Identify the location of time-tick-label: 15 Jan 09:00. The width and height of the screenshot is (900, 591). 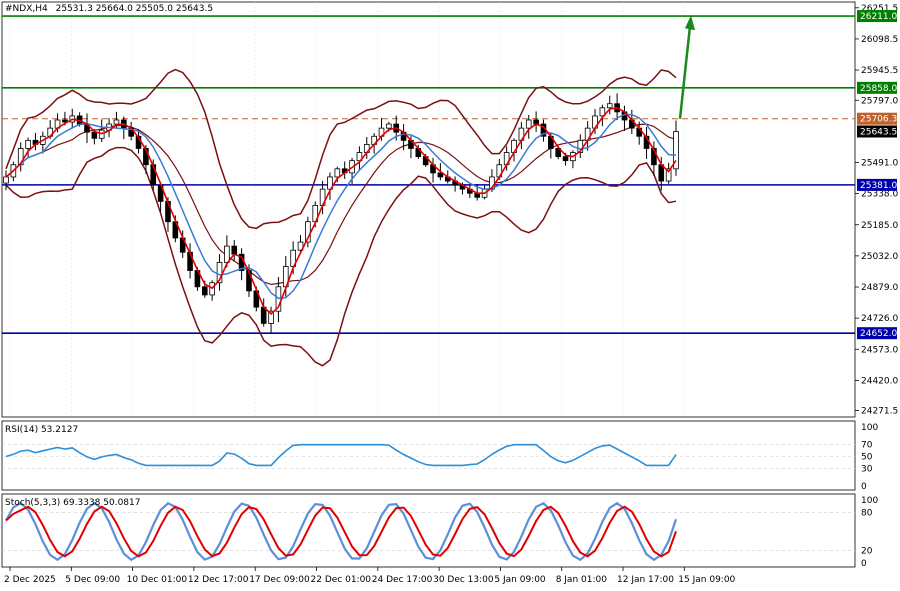
(706, 580).